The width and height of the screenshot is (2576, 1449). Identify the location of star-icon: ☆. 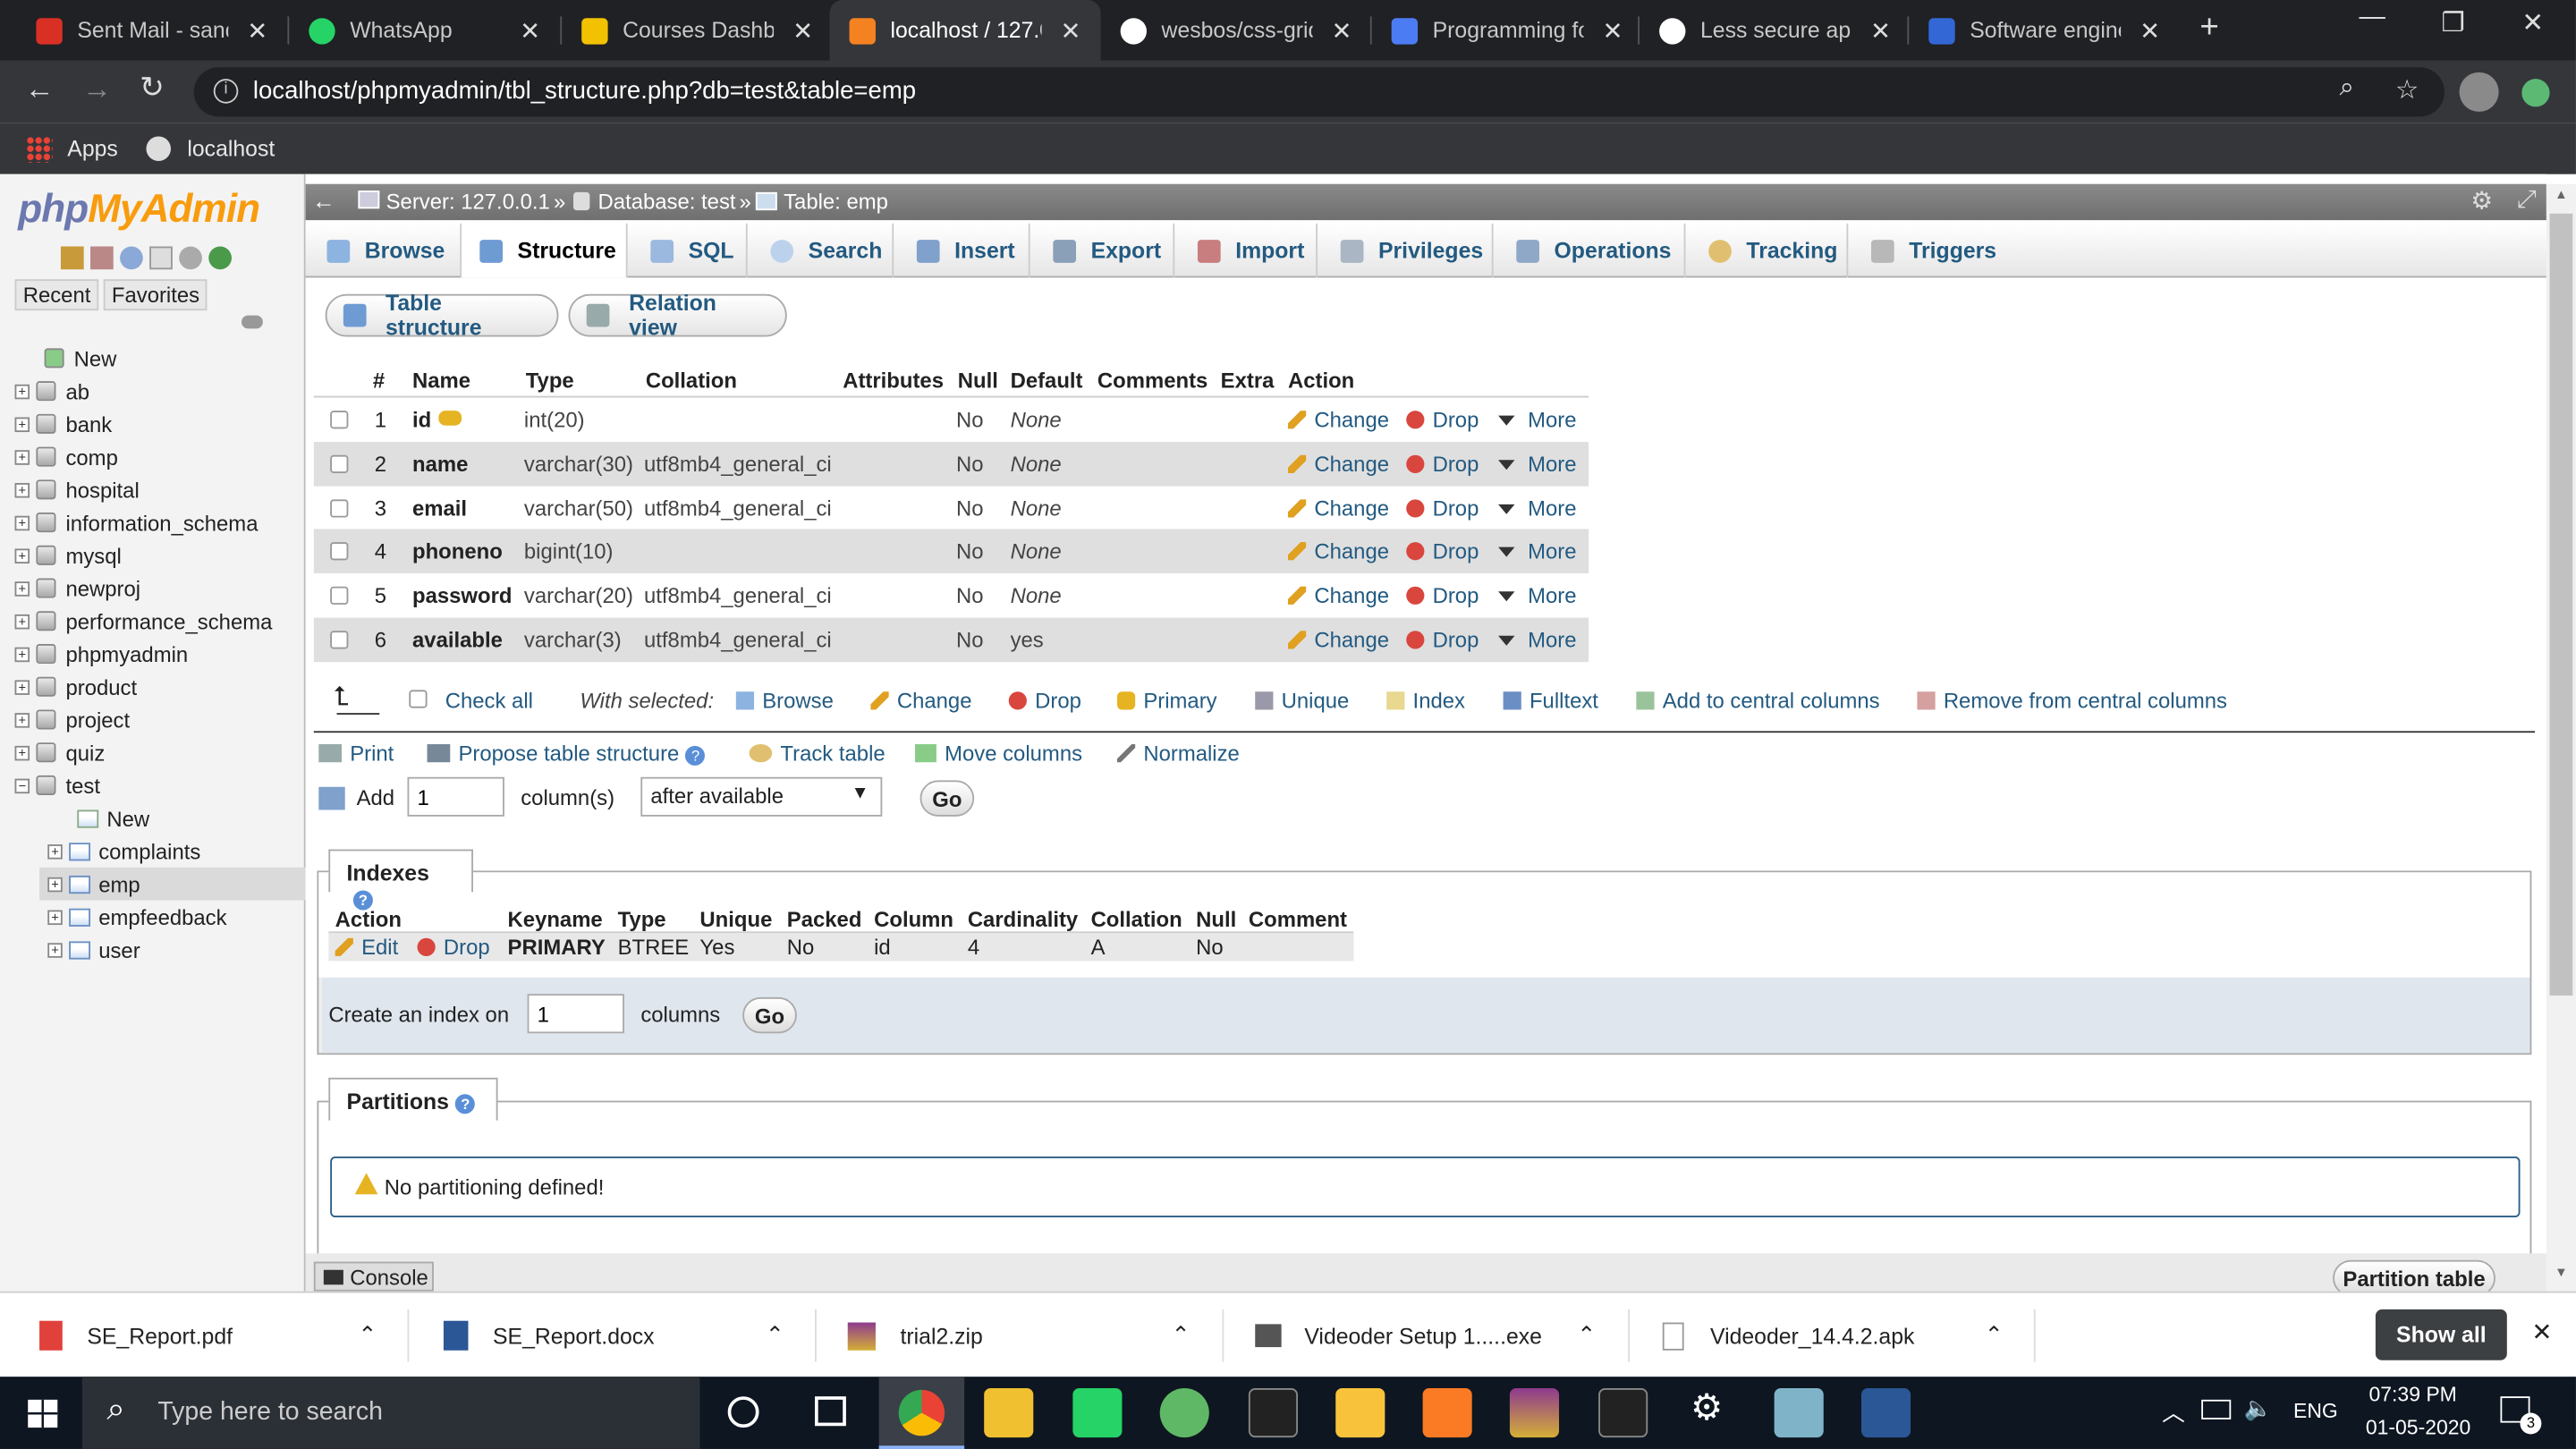
(2407, 90).